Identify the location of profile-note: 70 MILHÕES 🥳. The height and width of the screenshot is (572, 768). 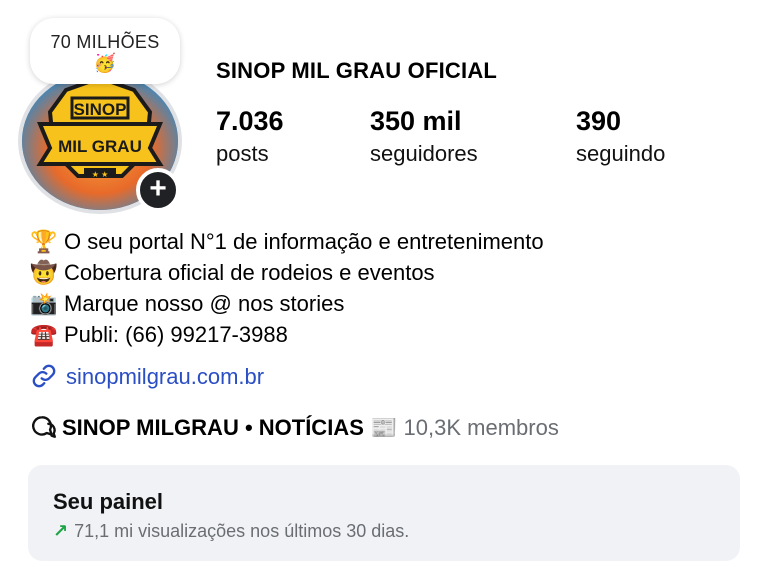
(105, 51).